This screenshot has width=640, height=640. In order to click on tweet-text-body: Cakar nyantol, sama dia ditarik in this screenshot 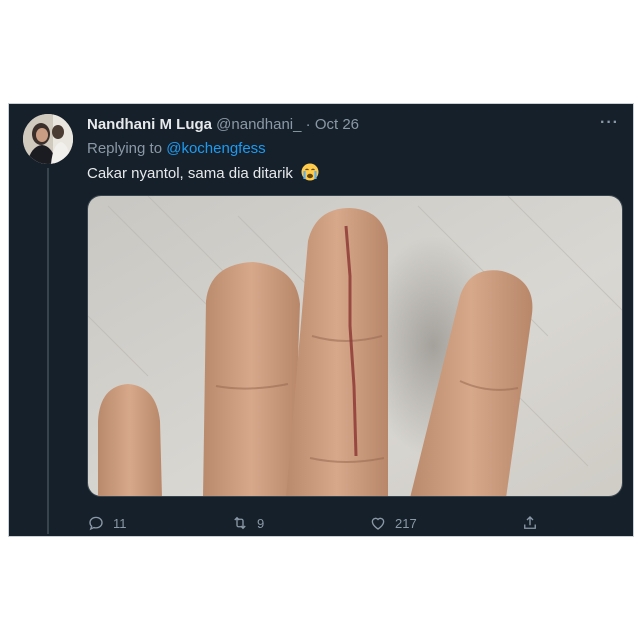, I will do `click(190, 173)`.